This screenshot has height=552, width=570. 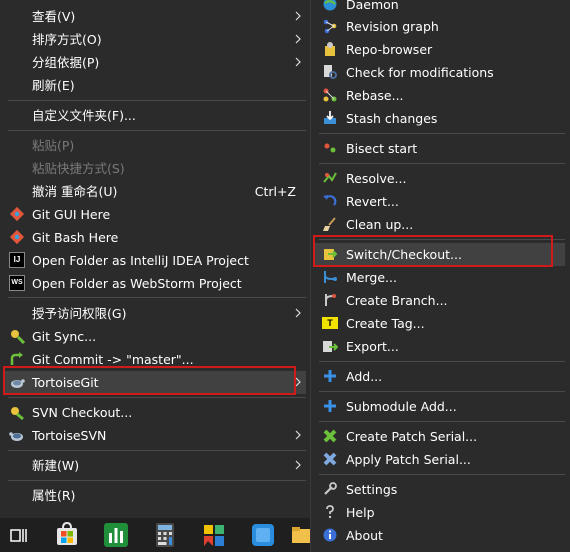 I want to click on menu-item-stash-changes: Stash changes, so click(x=440, y=118).